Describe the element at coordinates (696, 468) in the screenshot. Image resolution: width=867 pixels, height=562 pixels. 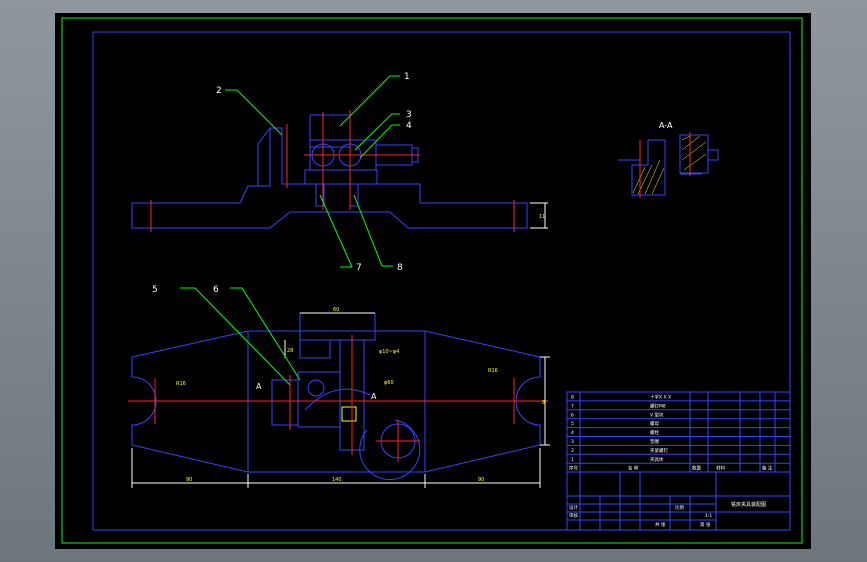
I see `bom-header-qty: 数量` at that location.